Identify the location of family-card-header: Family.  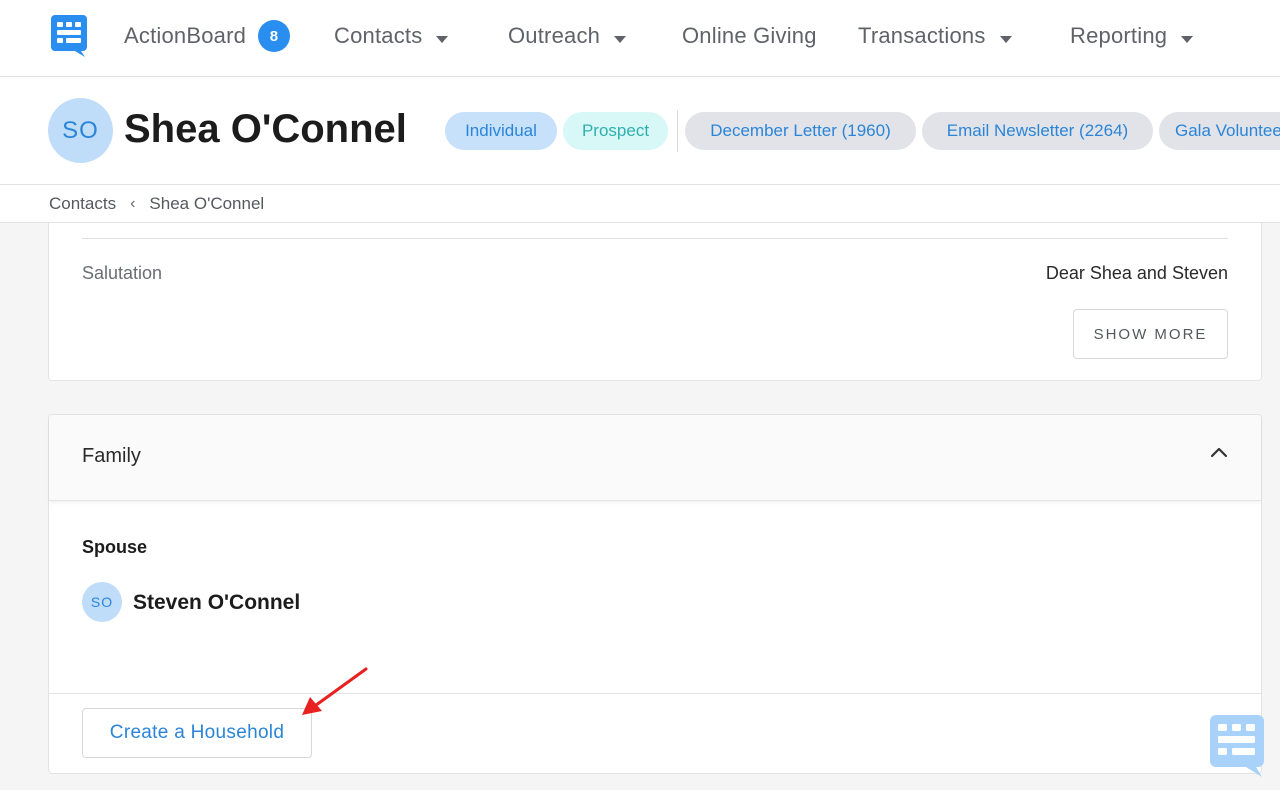
(655, 458).